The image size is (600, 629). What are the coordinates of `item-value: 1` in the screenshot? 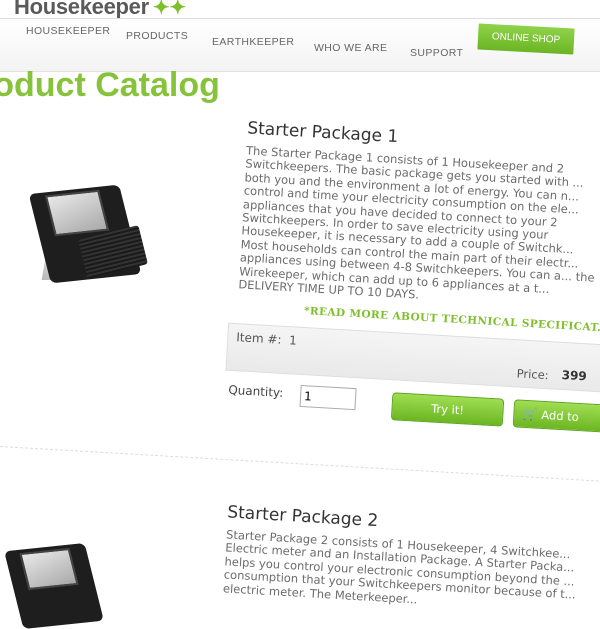 It's located at (293, 341).